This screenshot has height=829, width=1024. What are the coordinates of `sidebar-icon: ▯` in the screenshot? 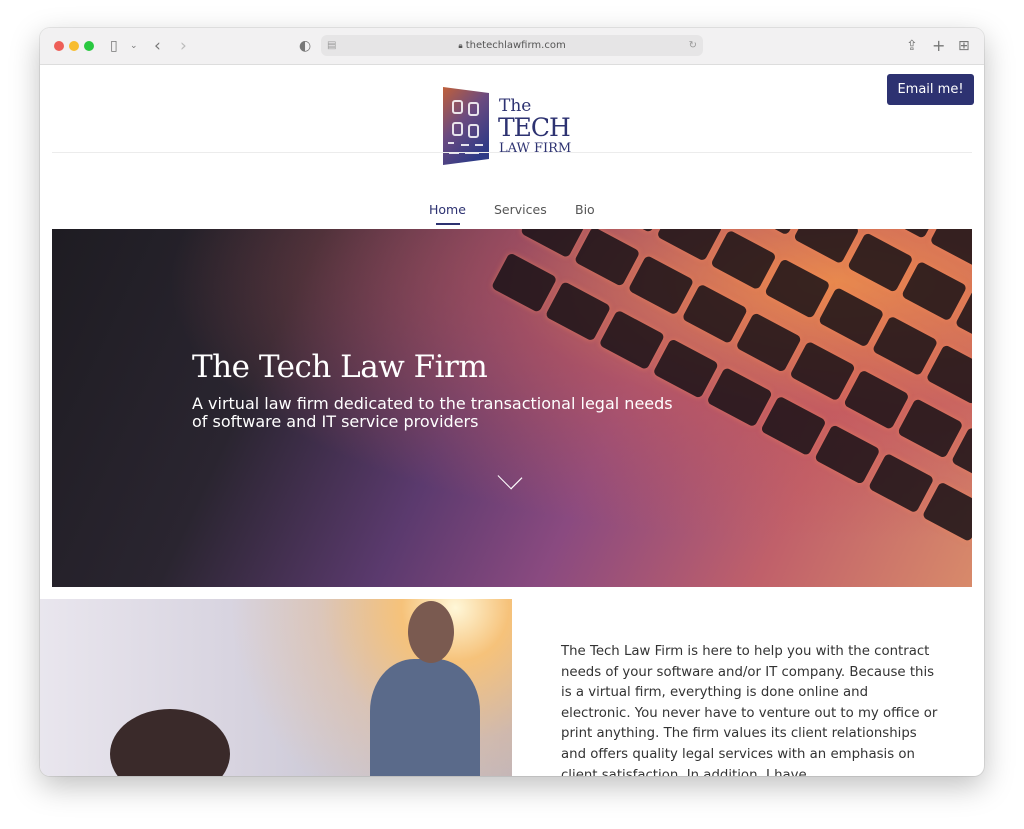 It's located at (114, 46).